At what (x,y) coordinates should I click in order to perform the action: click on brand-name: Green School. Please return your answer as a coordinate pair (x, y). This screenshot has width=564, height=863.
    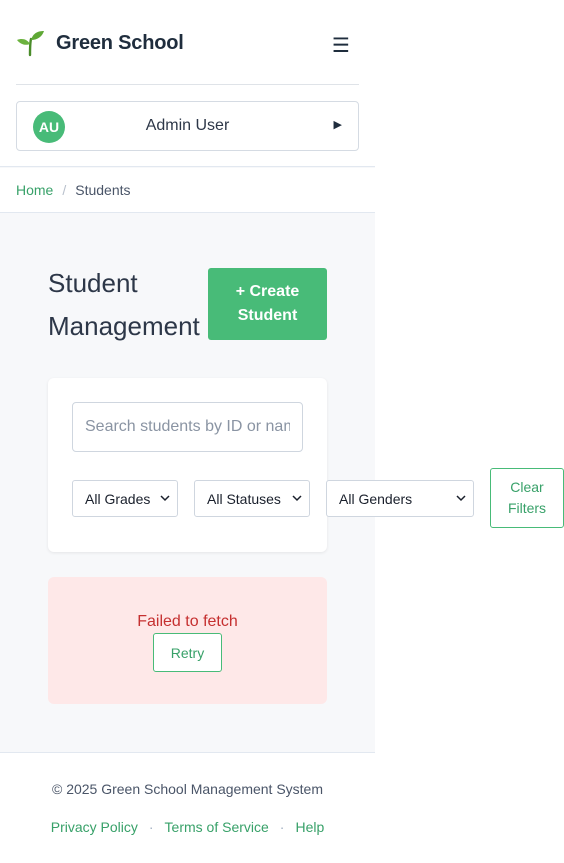
    Looking at the image, I should click on (120, 42).